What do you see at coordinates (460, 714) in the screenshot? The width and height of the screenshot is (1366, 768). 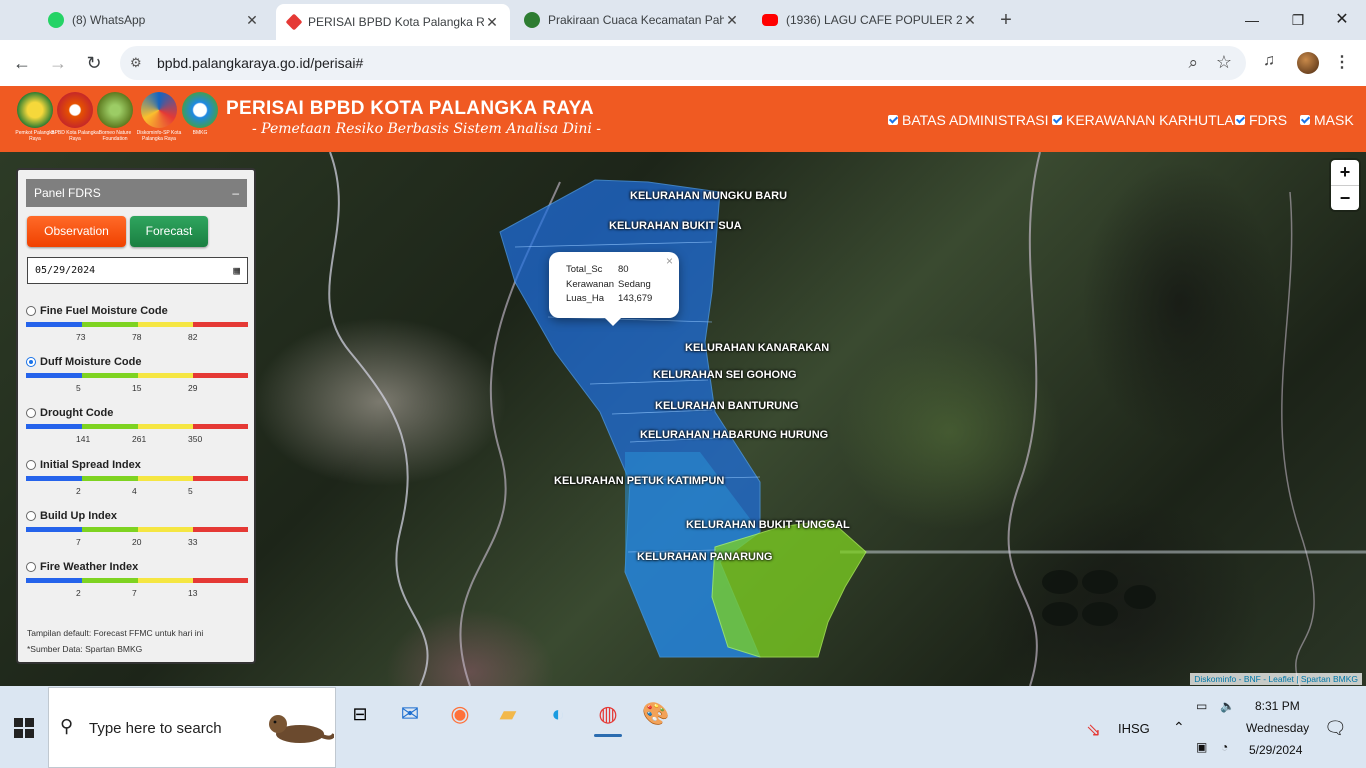 I see `firefox-app-icon: ◉` at bounding box center [460, 714].